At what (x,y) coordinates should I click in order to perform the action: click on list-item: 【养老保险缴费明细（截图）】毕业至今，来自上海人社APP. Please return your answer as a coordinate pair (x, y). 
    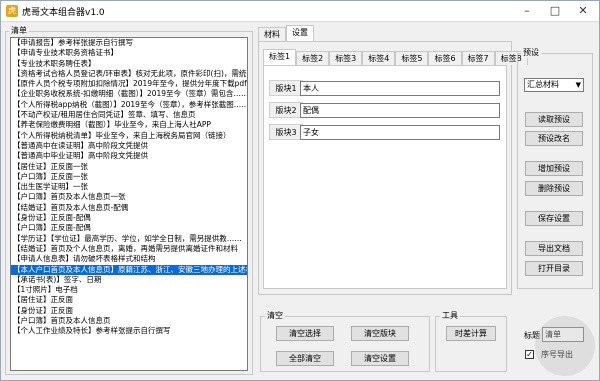
    Looking at the image, I should click on (129, 125).